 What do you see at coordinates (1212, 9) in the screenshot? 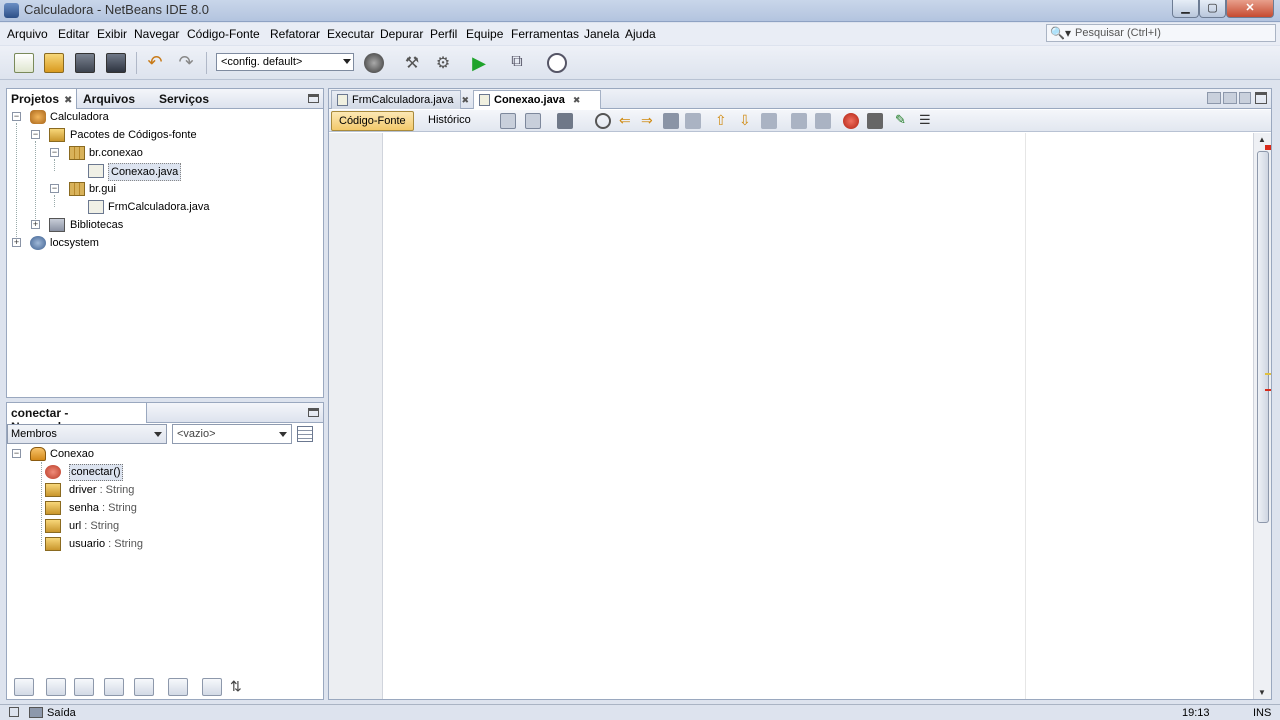
I see `maximize-button: ▢` at bounding box center [1212, 9].